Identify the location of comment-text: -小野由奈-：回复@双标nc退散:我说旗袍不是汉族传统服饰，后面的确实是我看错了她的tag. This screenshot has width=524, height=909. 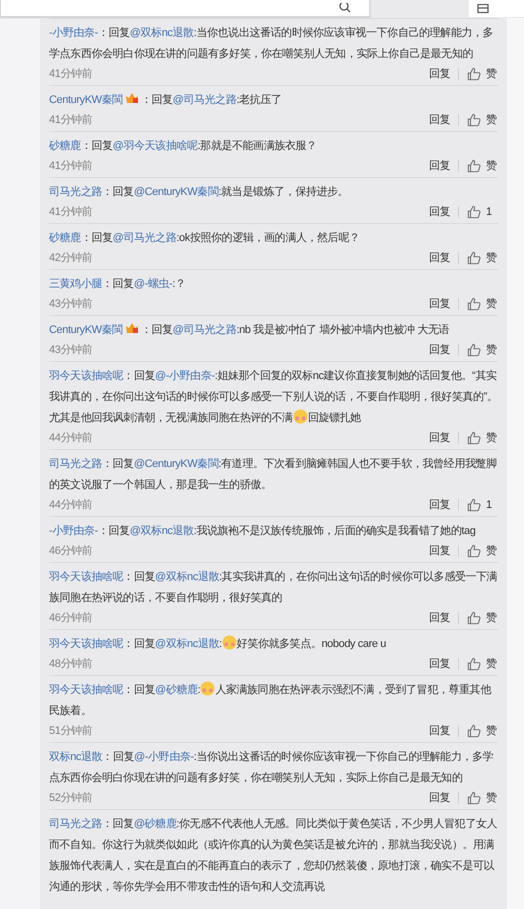
(262, 531).